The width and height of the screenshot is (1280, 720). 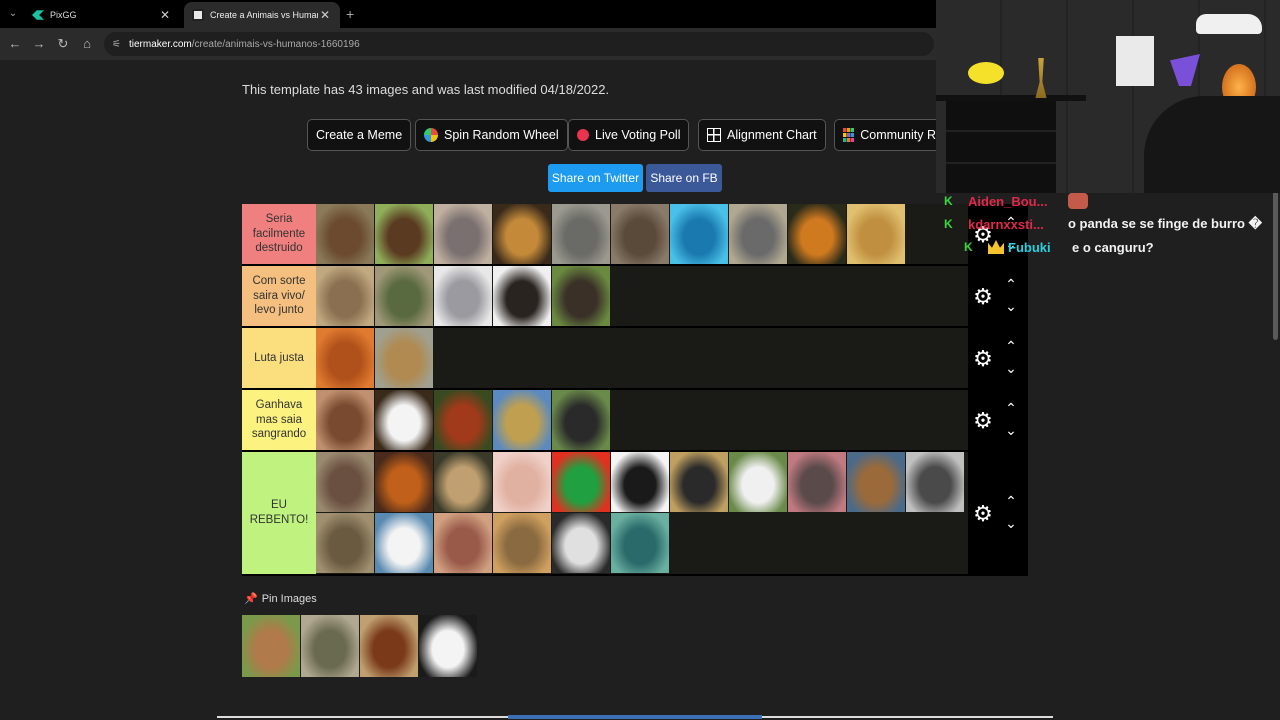 What do you see at coordinates (345, 358) in the screenshot?
I see `tier-item-orangutan` at bounding box center [345, 358].